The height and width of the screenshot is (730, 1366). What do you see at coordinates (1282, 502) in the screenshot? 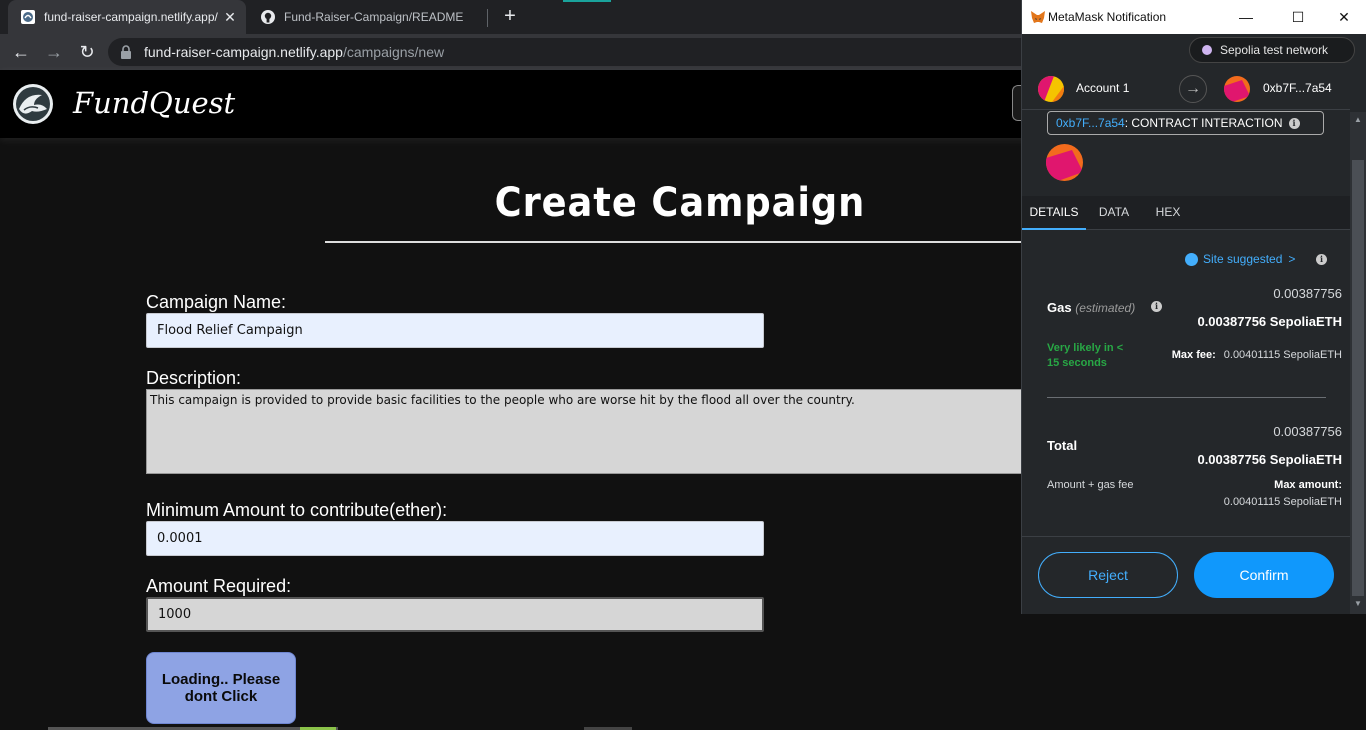
I see `max-amount-value: 0.00401115 SepoliaETH` at bounding box center [1282, 502].